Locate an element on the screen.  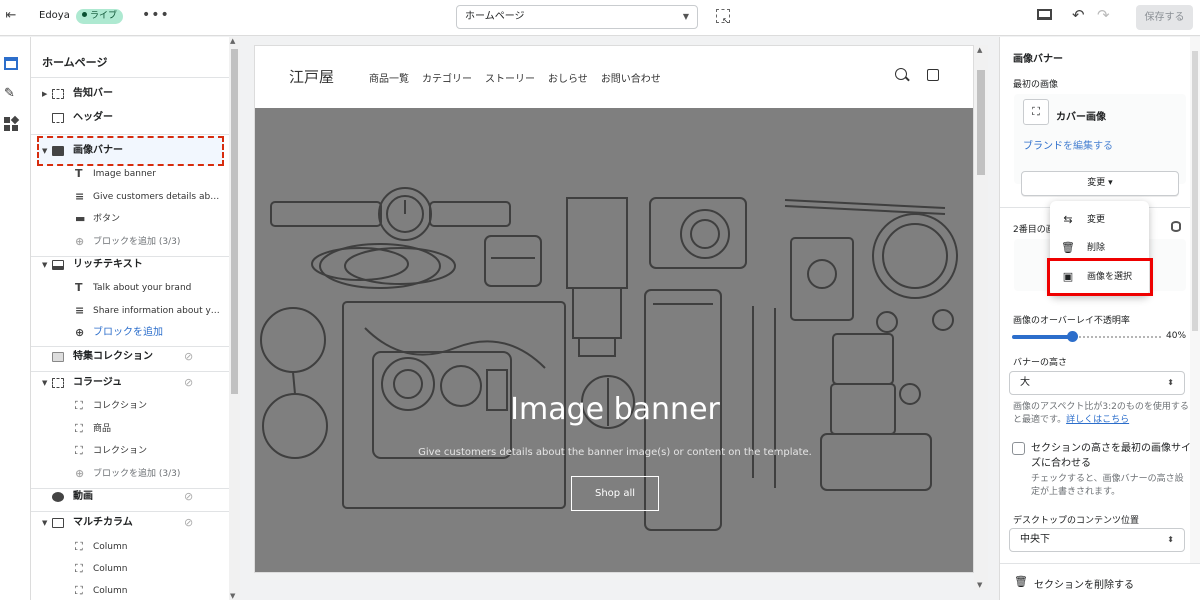
search-icon is located at coordinates (901, 74).